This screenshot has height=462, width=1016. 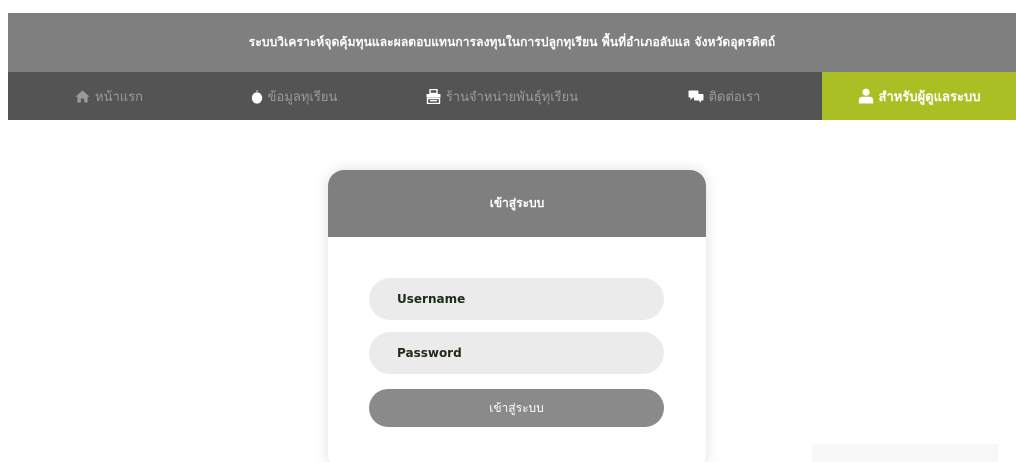 I want to click on nav-item-label: ข้อมูลทุเรียน, so click(x=302, y=97).